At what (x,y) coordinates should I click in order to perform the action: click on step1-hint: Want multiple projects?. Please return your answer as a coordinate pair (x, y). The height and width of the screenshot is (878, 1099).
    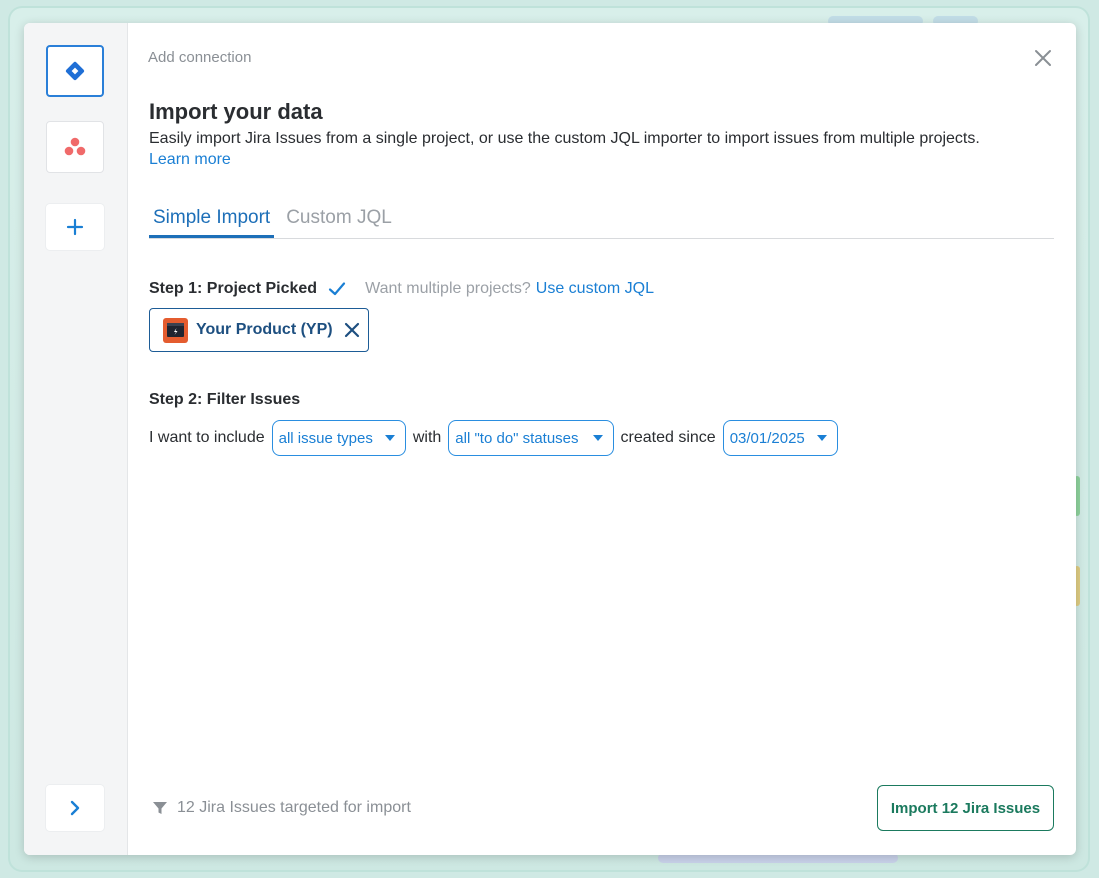
    Looking at the image, I should click on (448, 288).